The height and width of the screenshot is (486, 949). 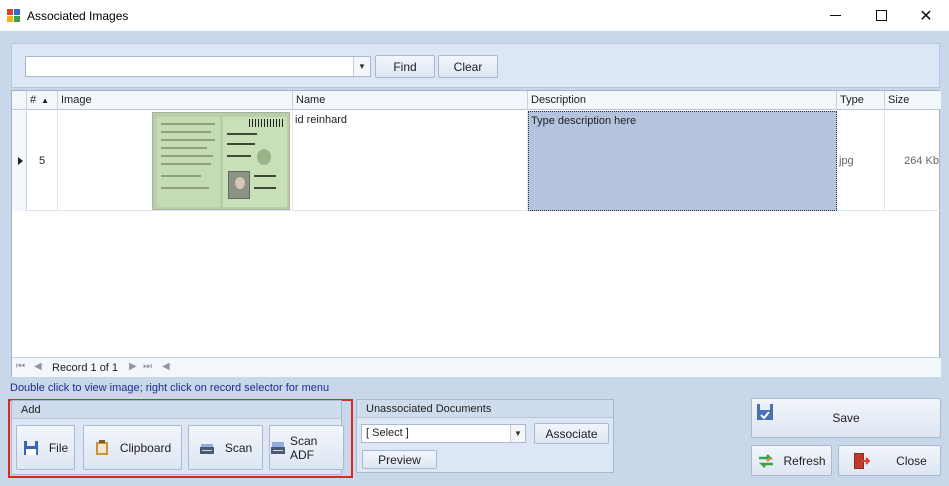 I want to click on unassociated-select-value: [ Select ], so click(x=387, y=433).